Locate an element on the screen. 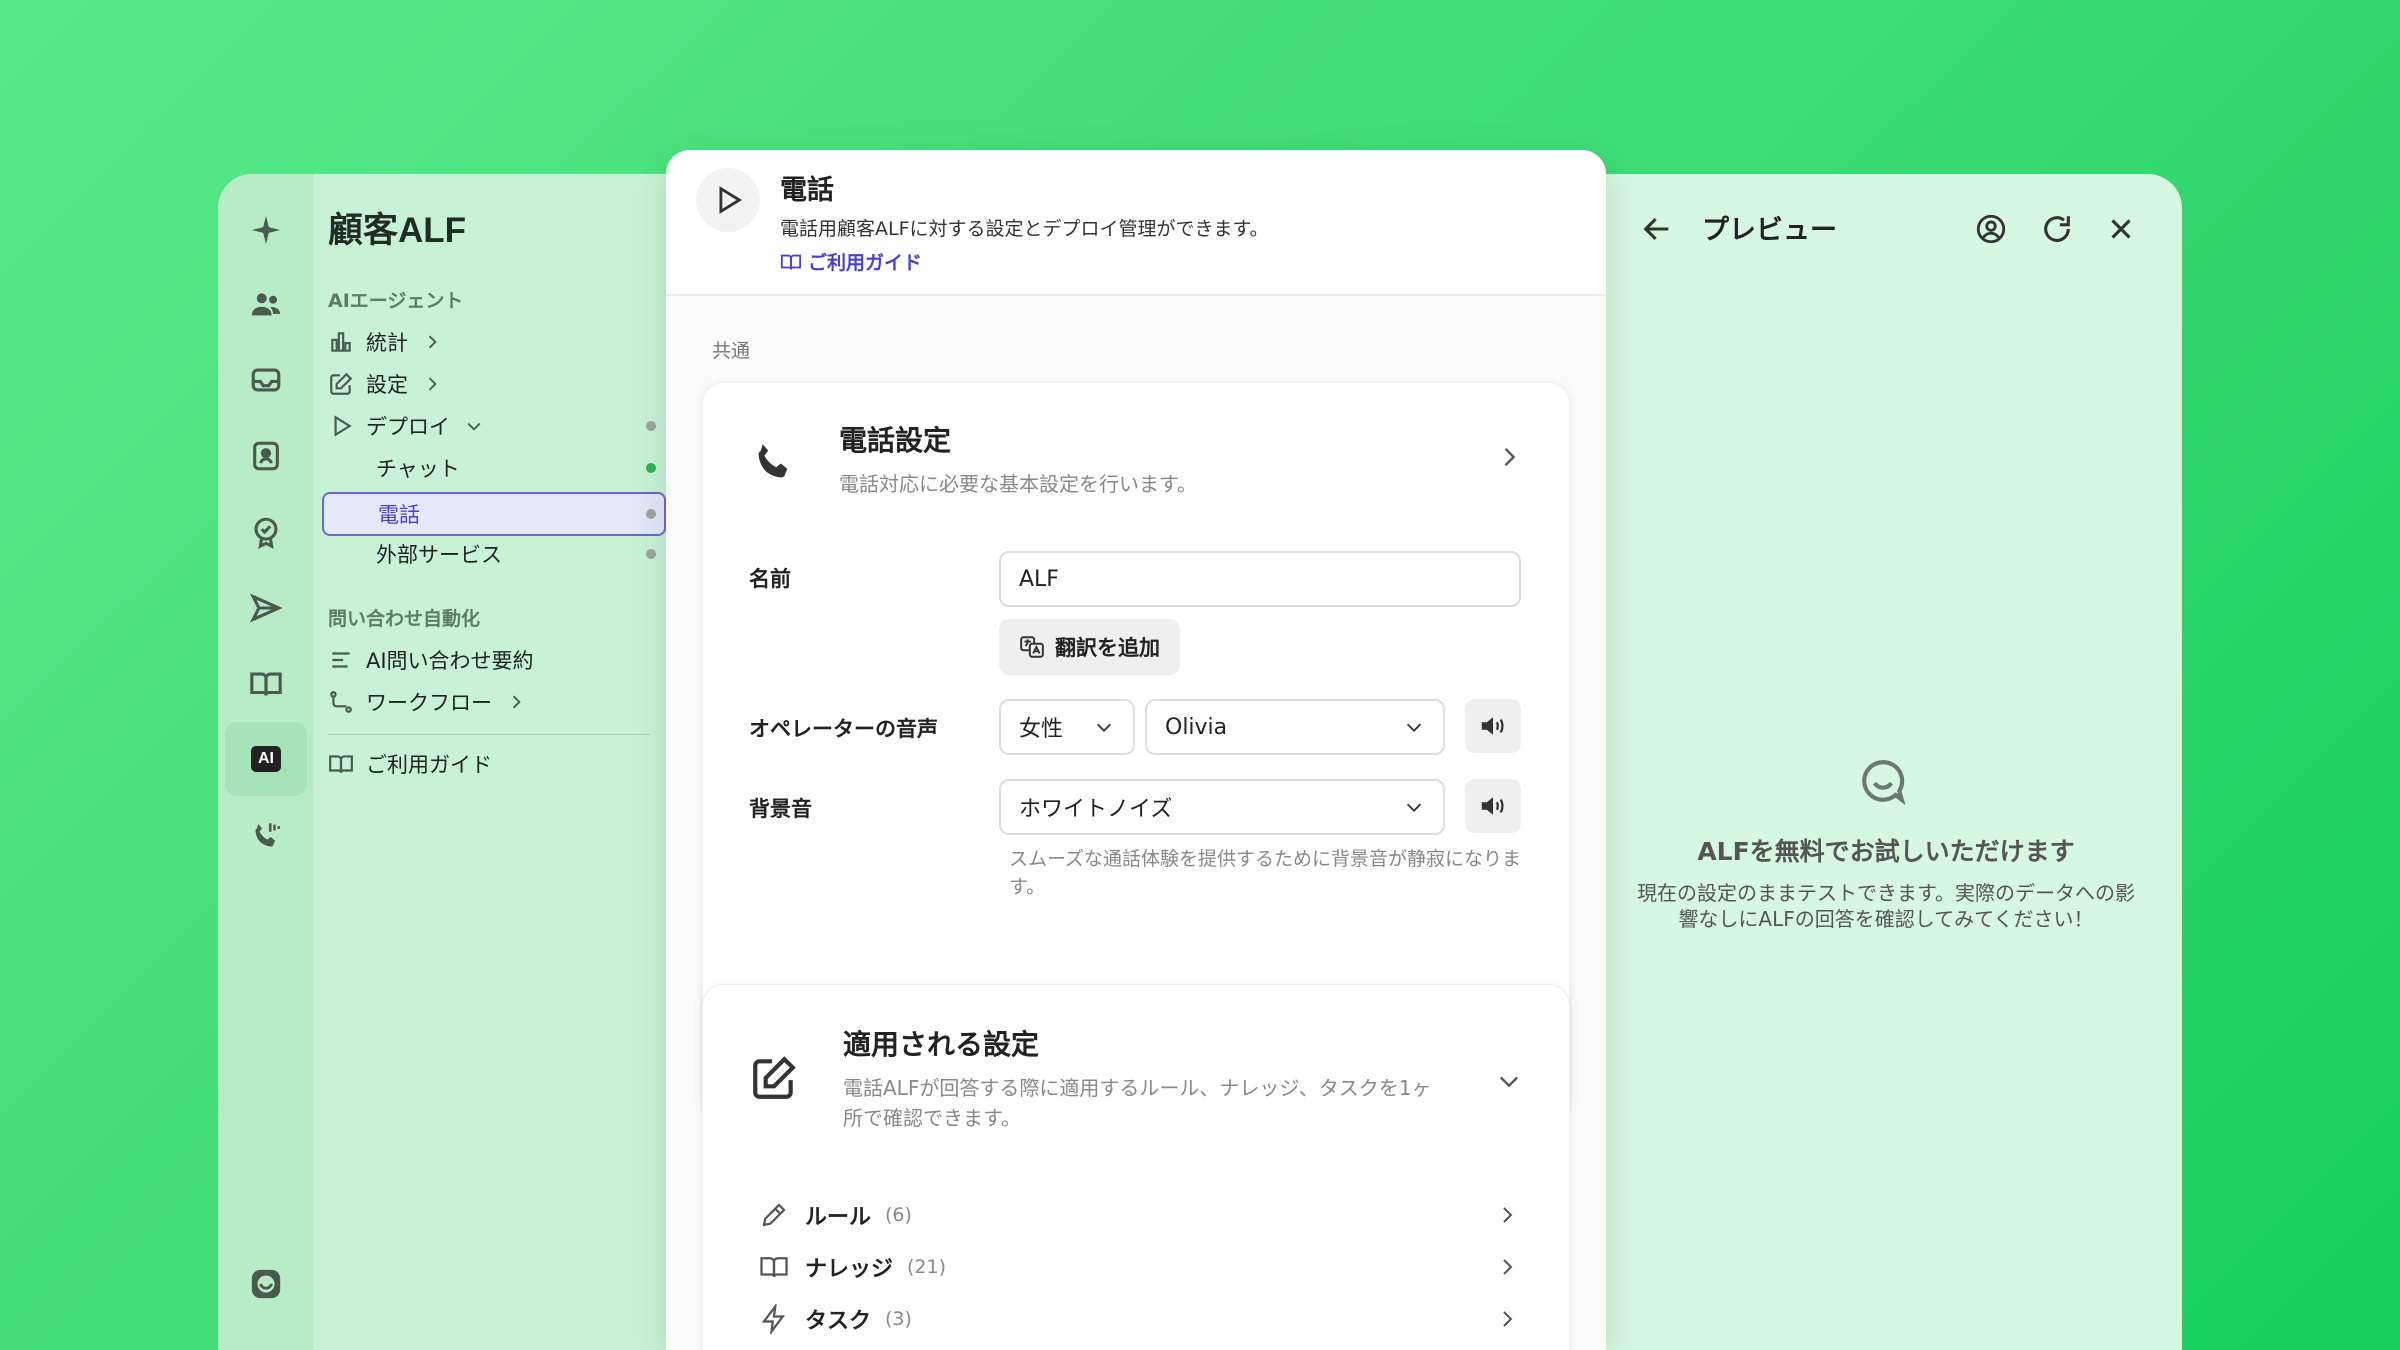 The width and height of the screenshot is (2400, 1350). name-label: 名前 is located at coordinates (770, 579).